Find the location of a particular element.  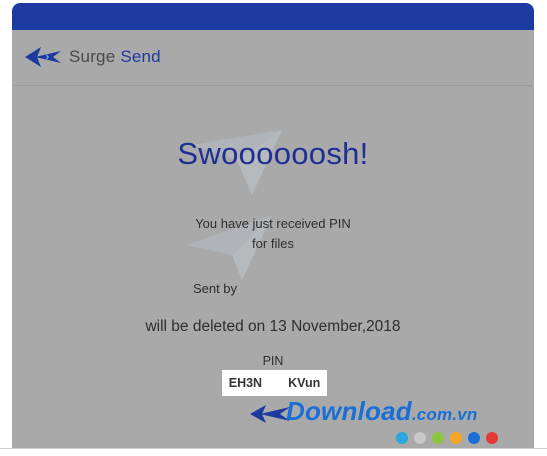

download-site-name: Download.com.vn is located at coordinates (381, 411).